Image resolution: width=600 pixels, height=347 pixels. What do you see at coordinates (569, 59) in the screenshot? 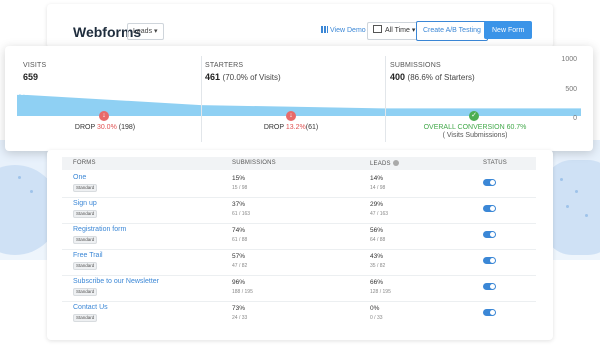
I see `axis-label-max: 1000` at bounding box center [569, 59].